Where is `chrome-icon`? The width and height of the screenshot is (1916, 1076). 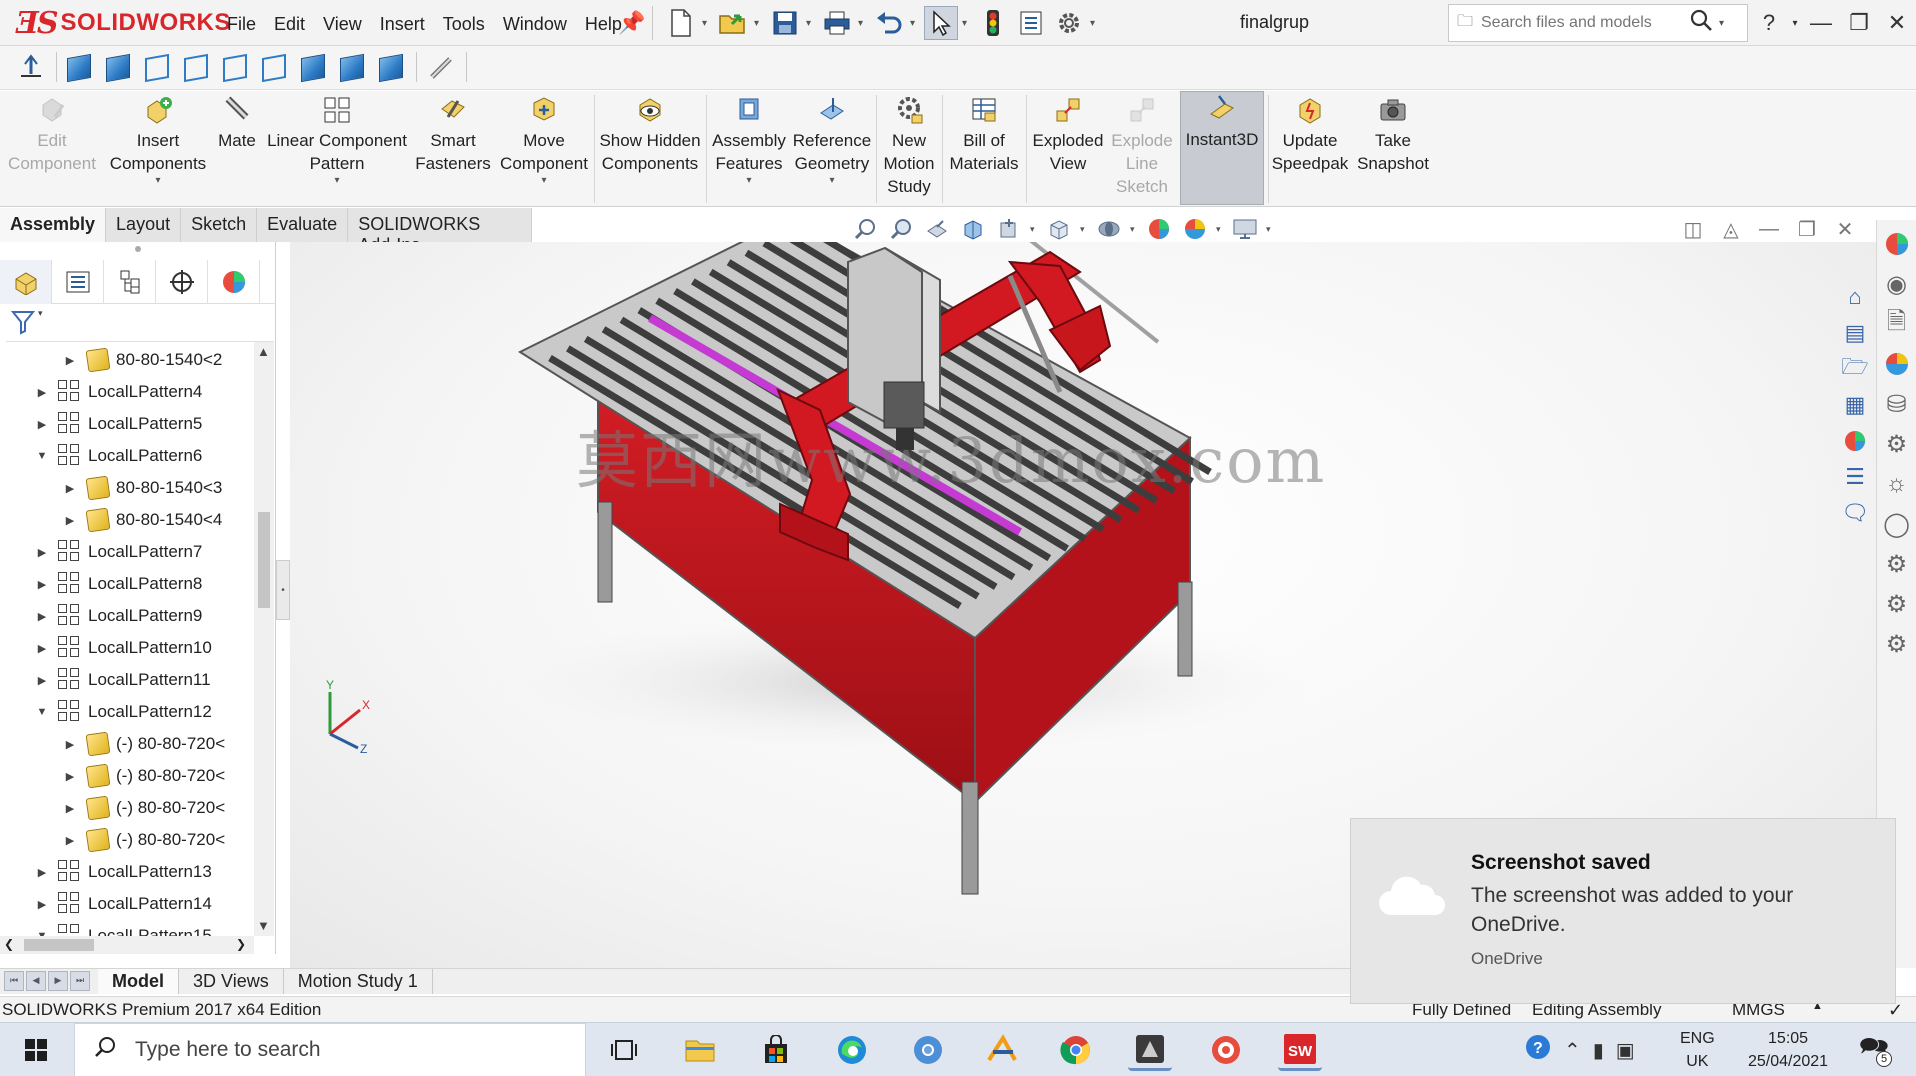 chrome-icon is located at coordinates (1076, 1050).